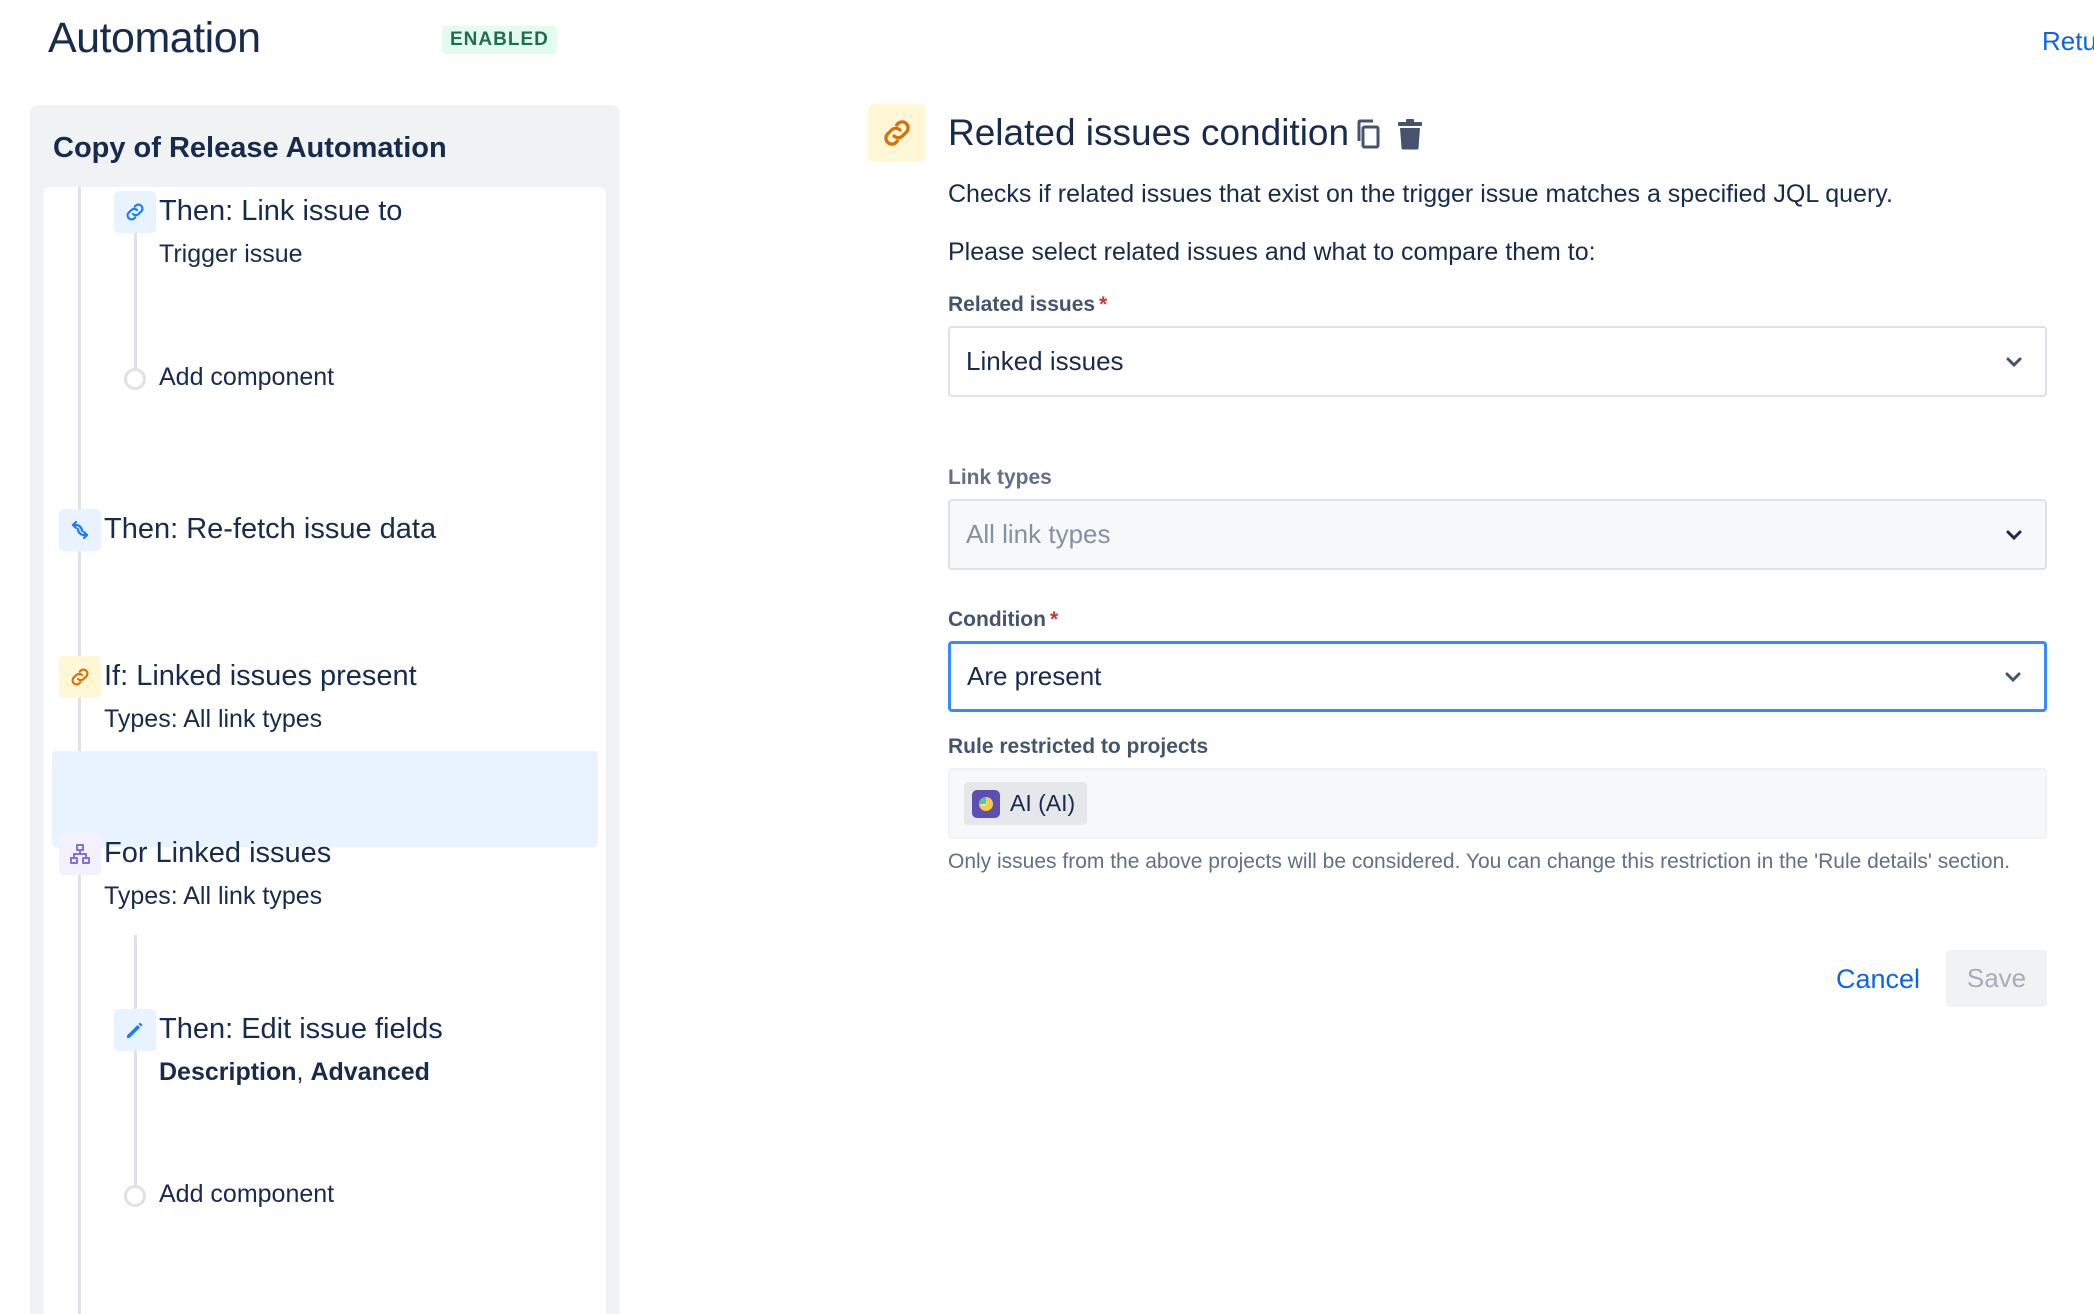 This screenshot has height=1314, width=2094. What do you see at coordinates (1497, 534) in the screenshot?
I see `link-types-select: All link types` at bounding box center [1497, 534].